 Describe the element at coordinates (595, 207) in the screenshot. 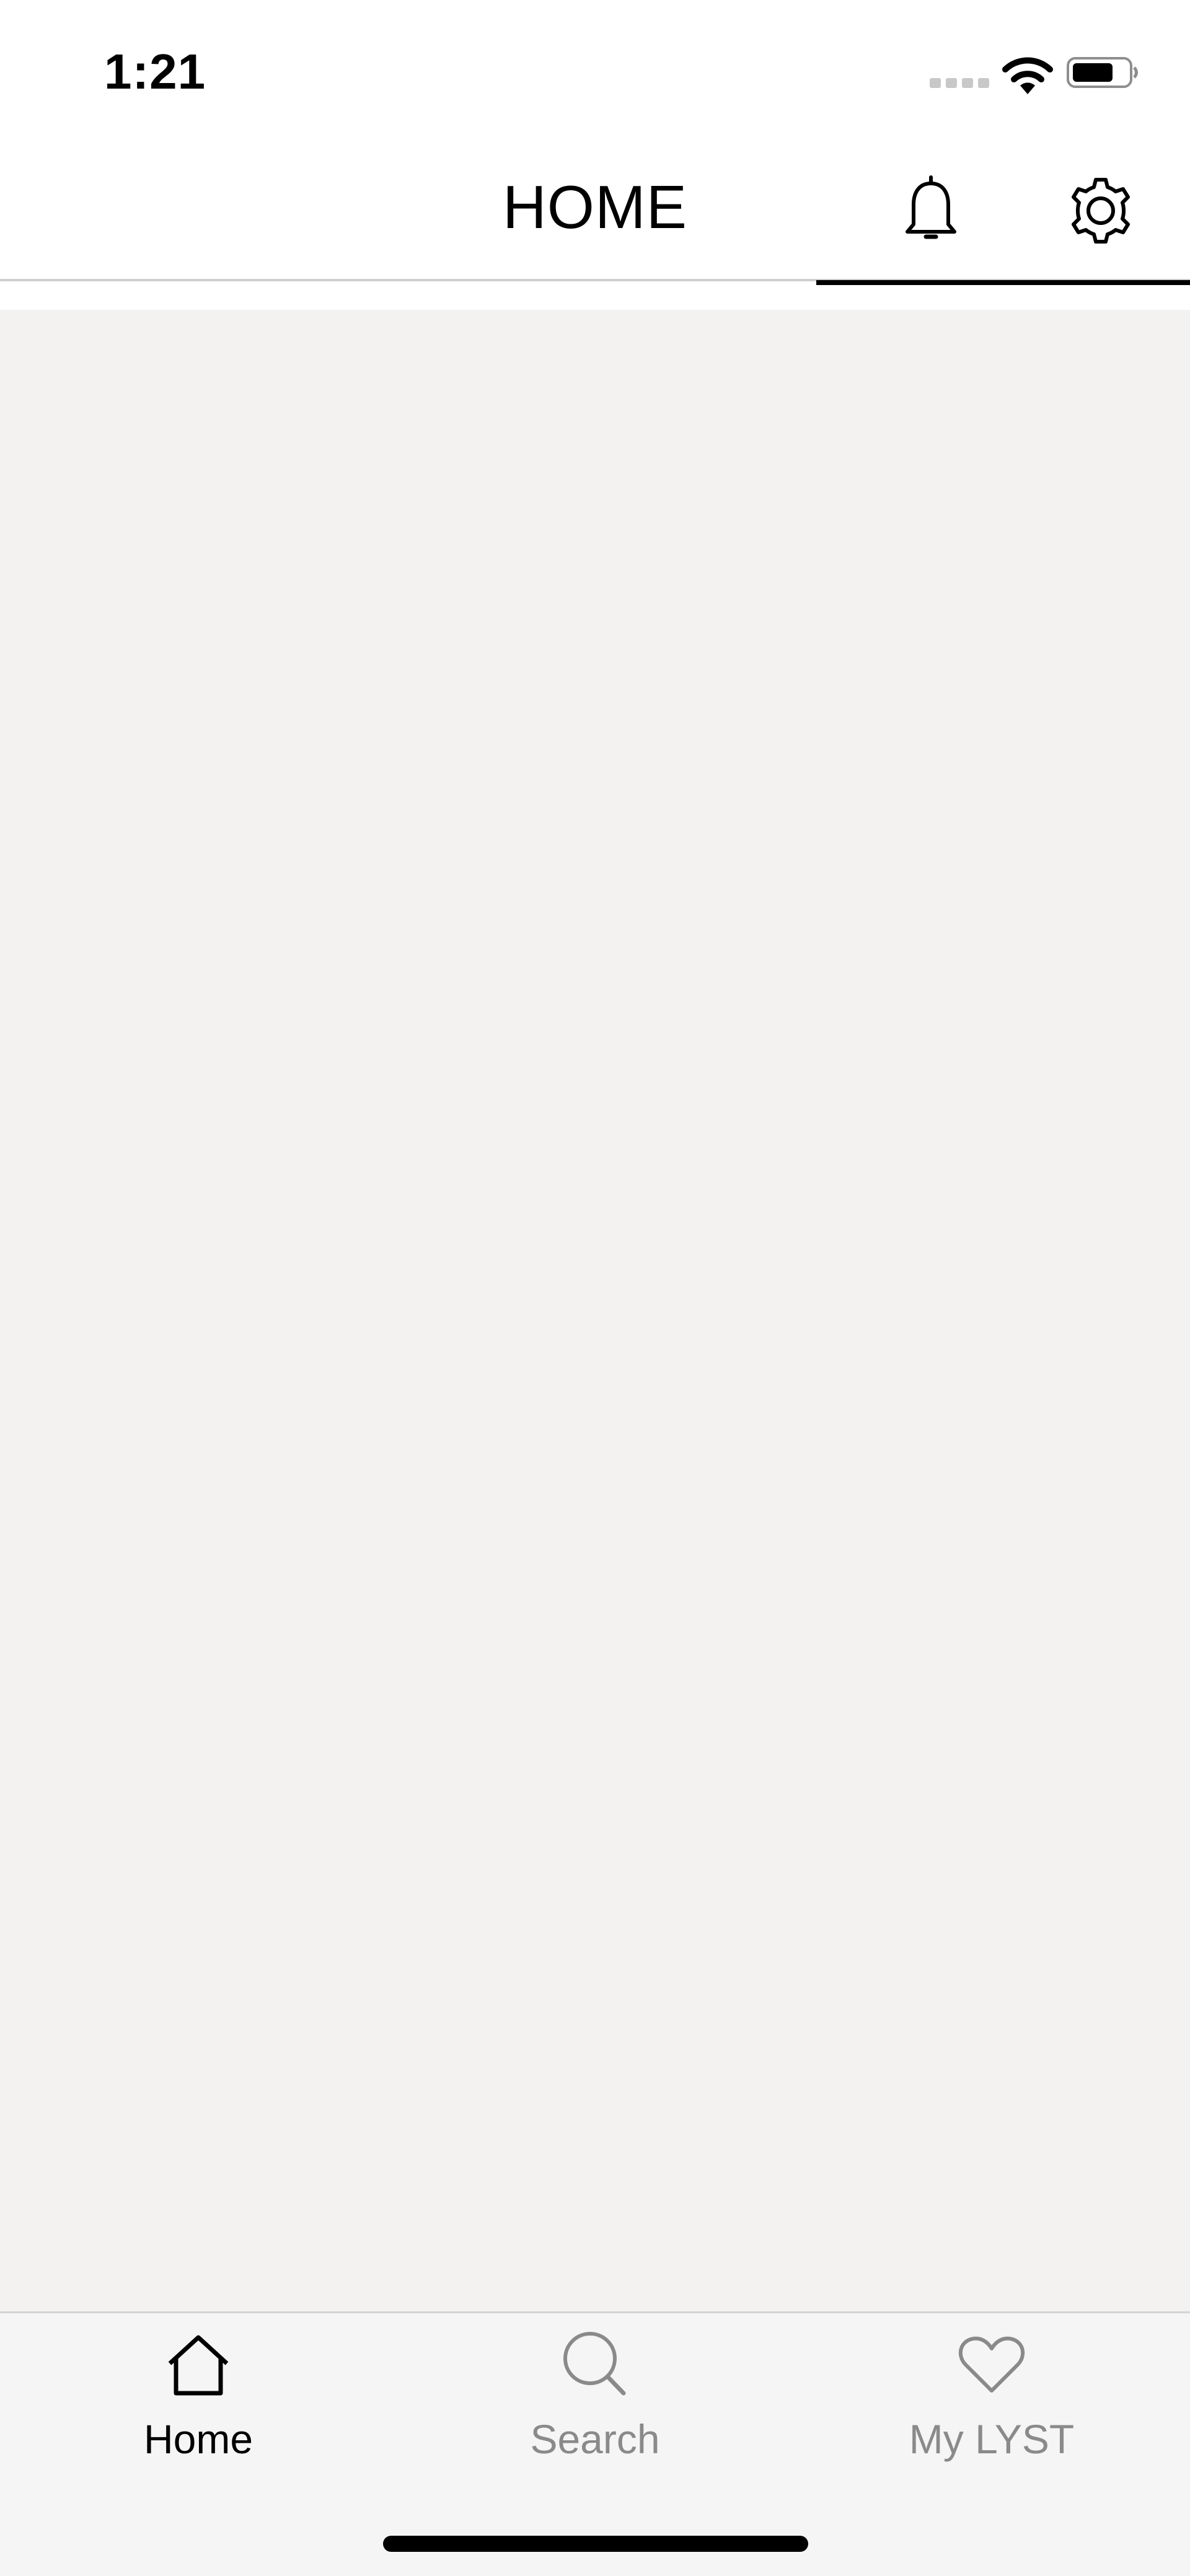

I see `page-title: HOME` at that location.